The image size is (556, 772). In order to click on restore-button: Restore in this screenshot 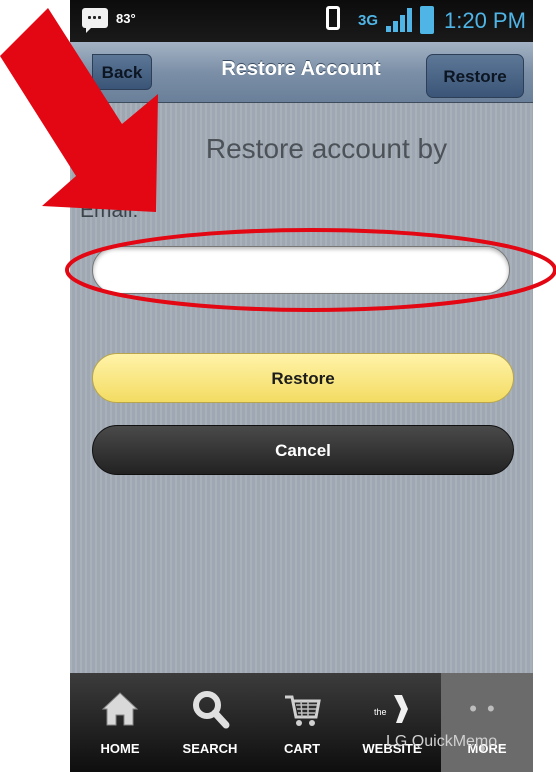, I will do `click(303, 378)`.